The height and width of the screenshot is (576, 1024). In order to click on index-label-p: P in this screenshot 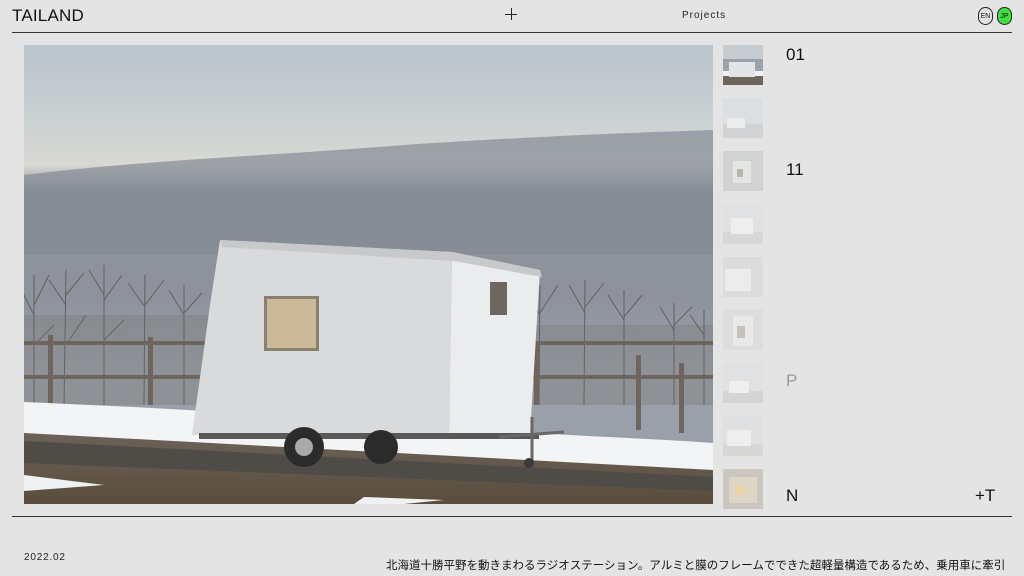, I will do `click(792, 380)`.